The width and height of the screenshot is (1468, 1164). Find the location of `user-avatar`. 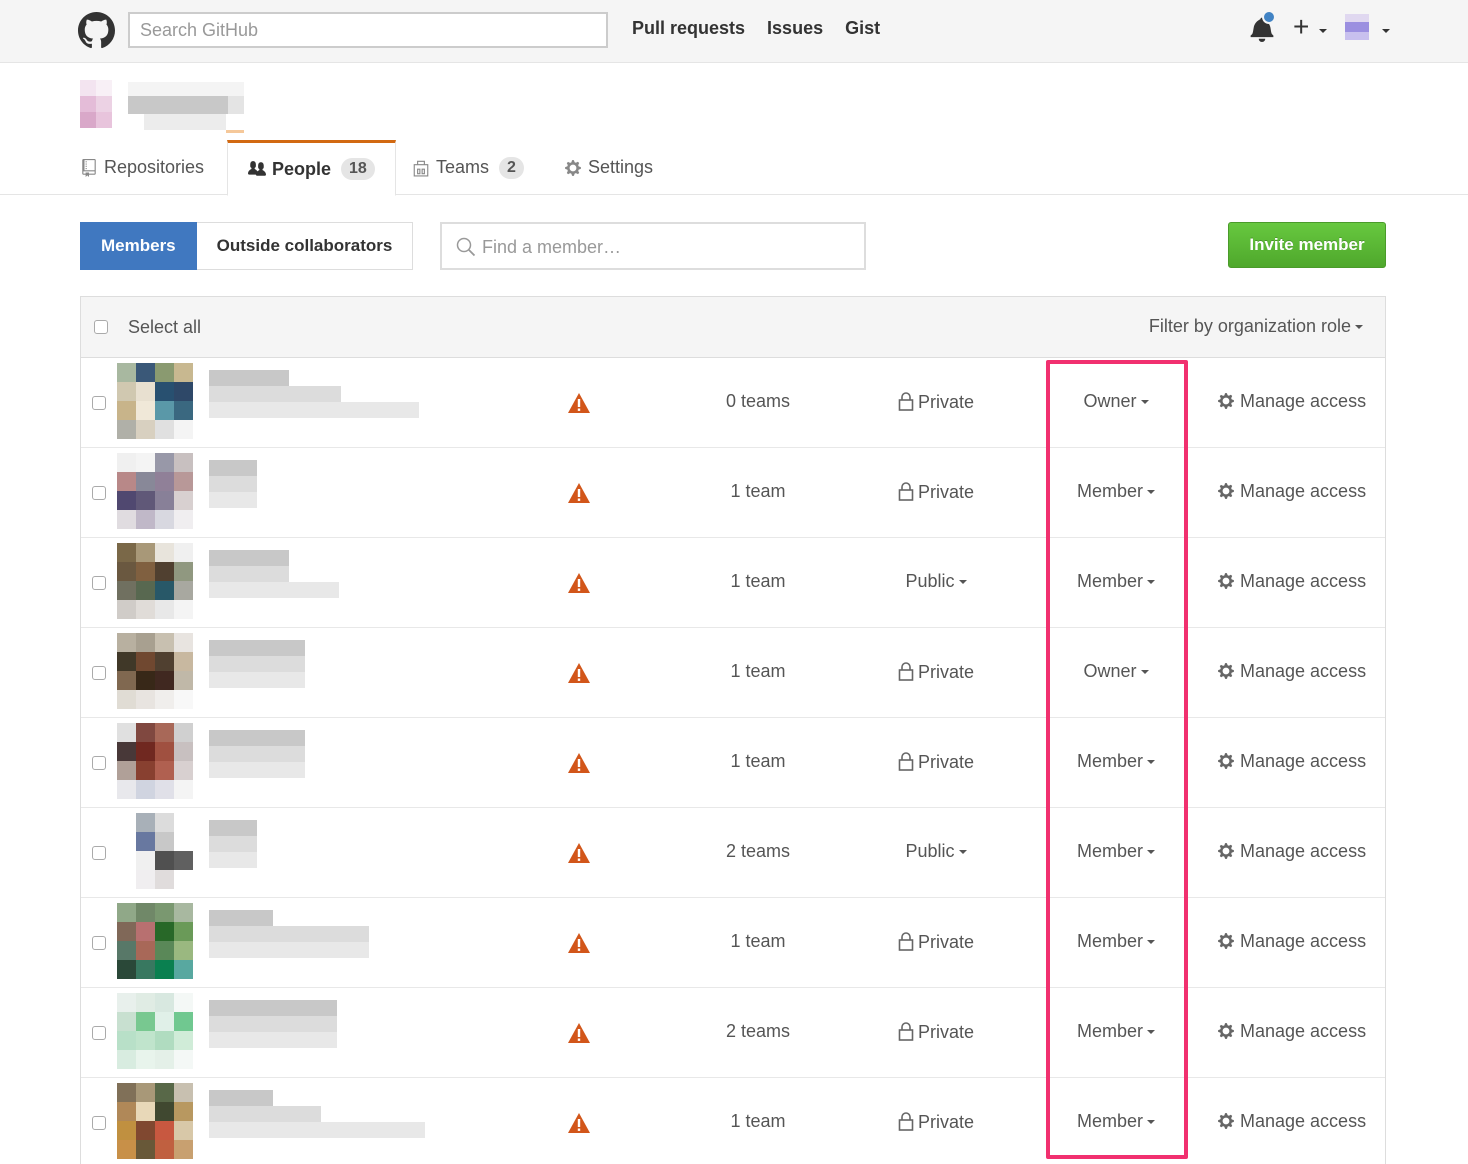

user-avatar is located at coordinates (1357, 29).